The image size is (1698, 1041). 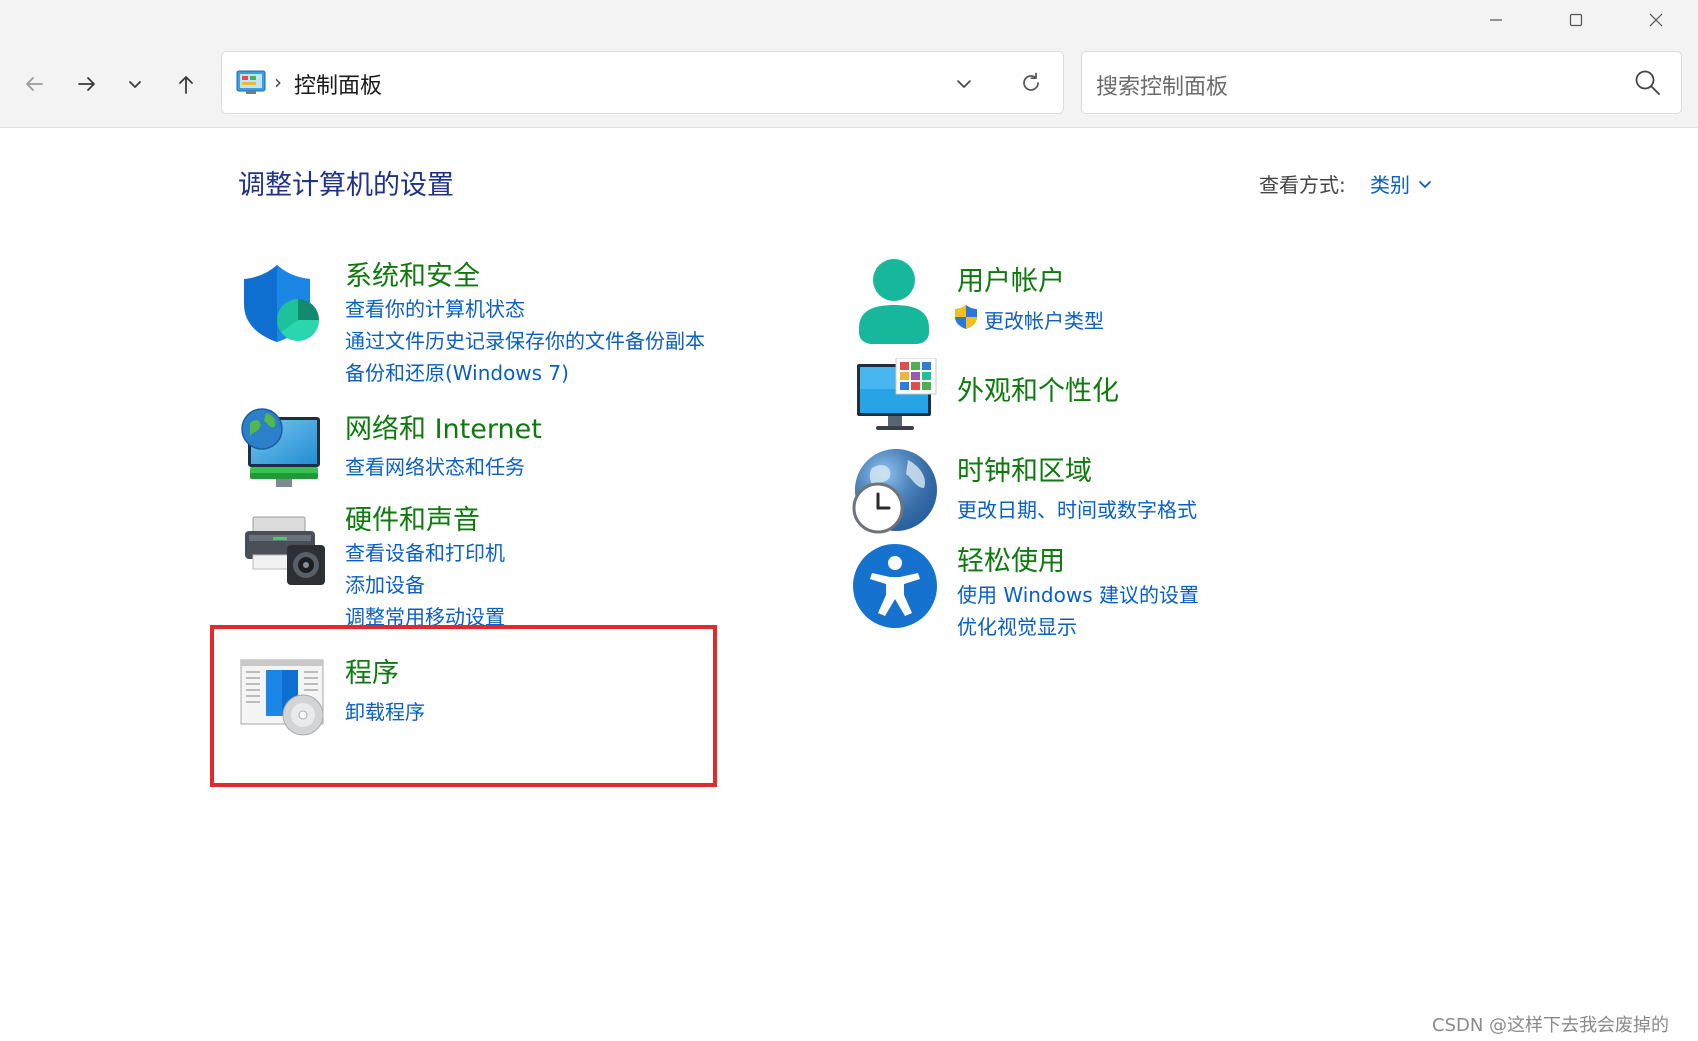 I want to click on category-user-accounts: 用户帐户, so click(x=1011, y=278).